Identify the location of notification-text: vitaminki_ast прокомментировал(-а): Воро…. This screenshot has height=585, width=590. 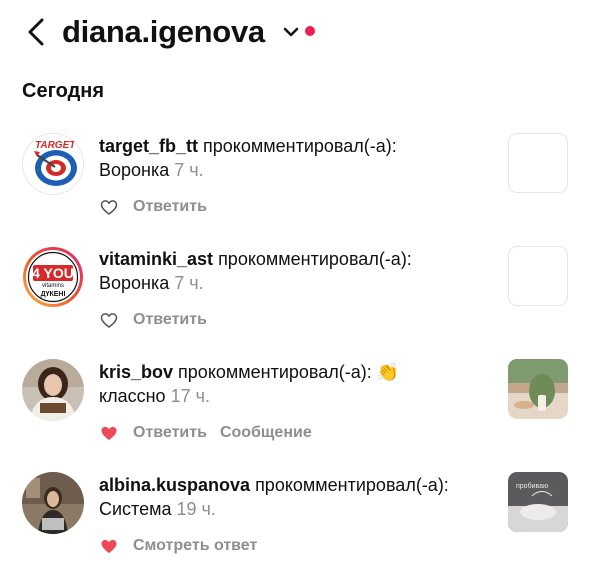
(294, 271).